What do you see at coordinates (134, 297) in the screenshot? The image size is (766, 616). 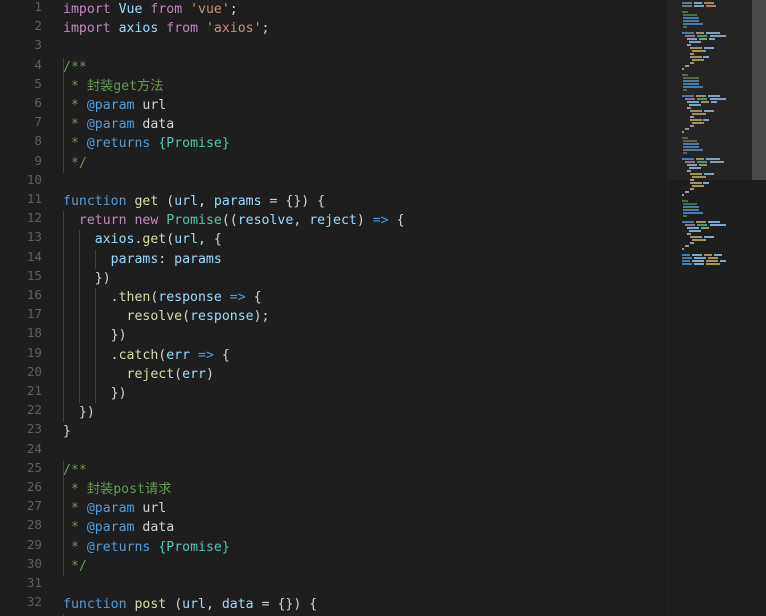 I see `code-token: then` at bounding box center [134, 297].